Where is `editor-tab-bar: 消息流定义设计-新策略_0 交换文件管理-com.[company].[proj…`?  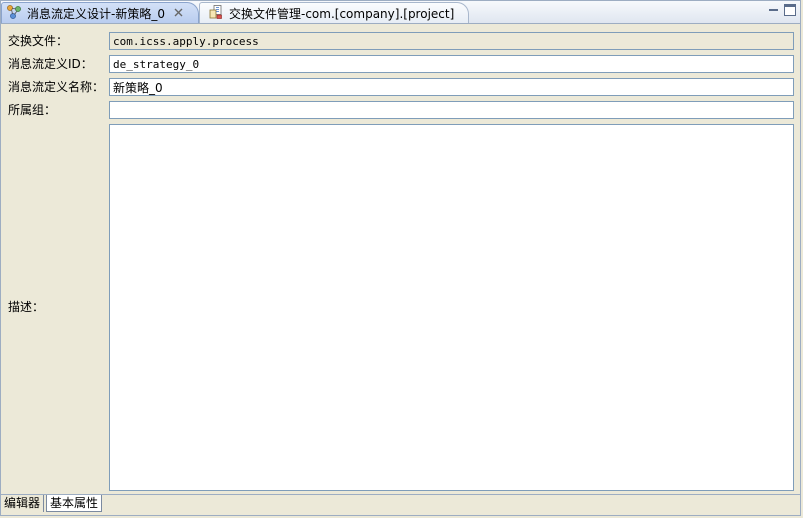 editor-tab-bar: 消息流定义设计-新策略_0 交换文件管理-com.[company].[proj… is located at coordinates (400, 12).